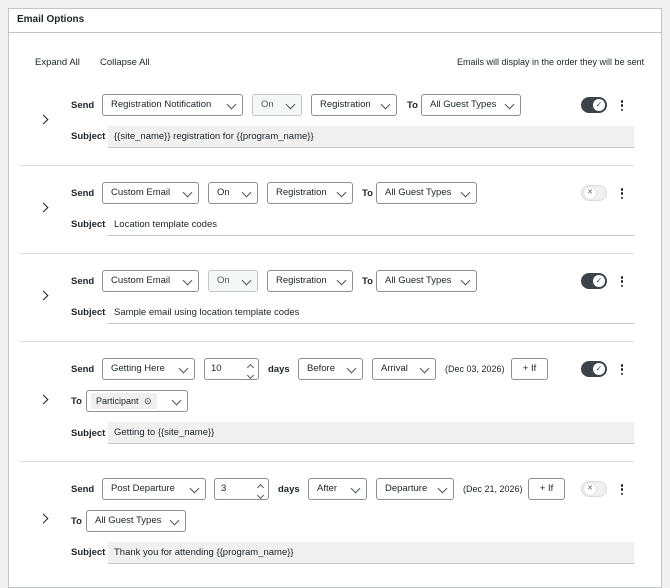 The width and height of the screenshot is (670, 588). What do you see at coordinates (590, 193) in the screenshot?
I see `close-icon: ✕` at bounding box center [590, 193].